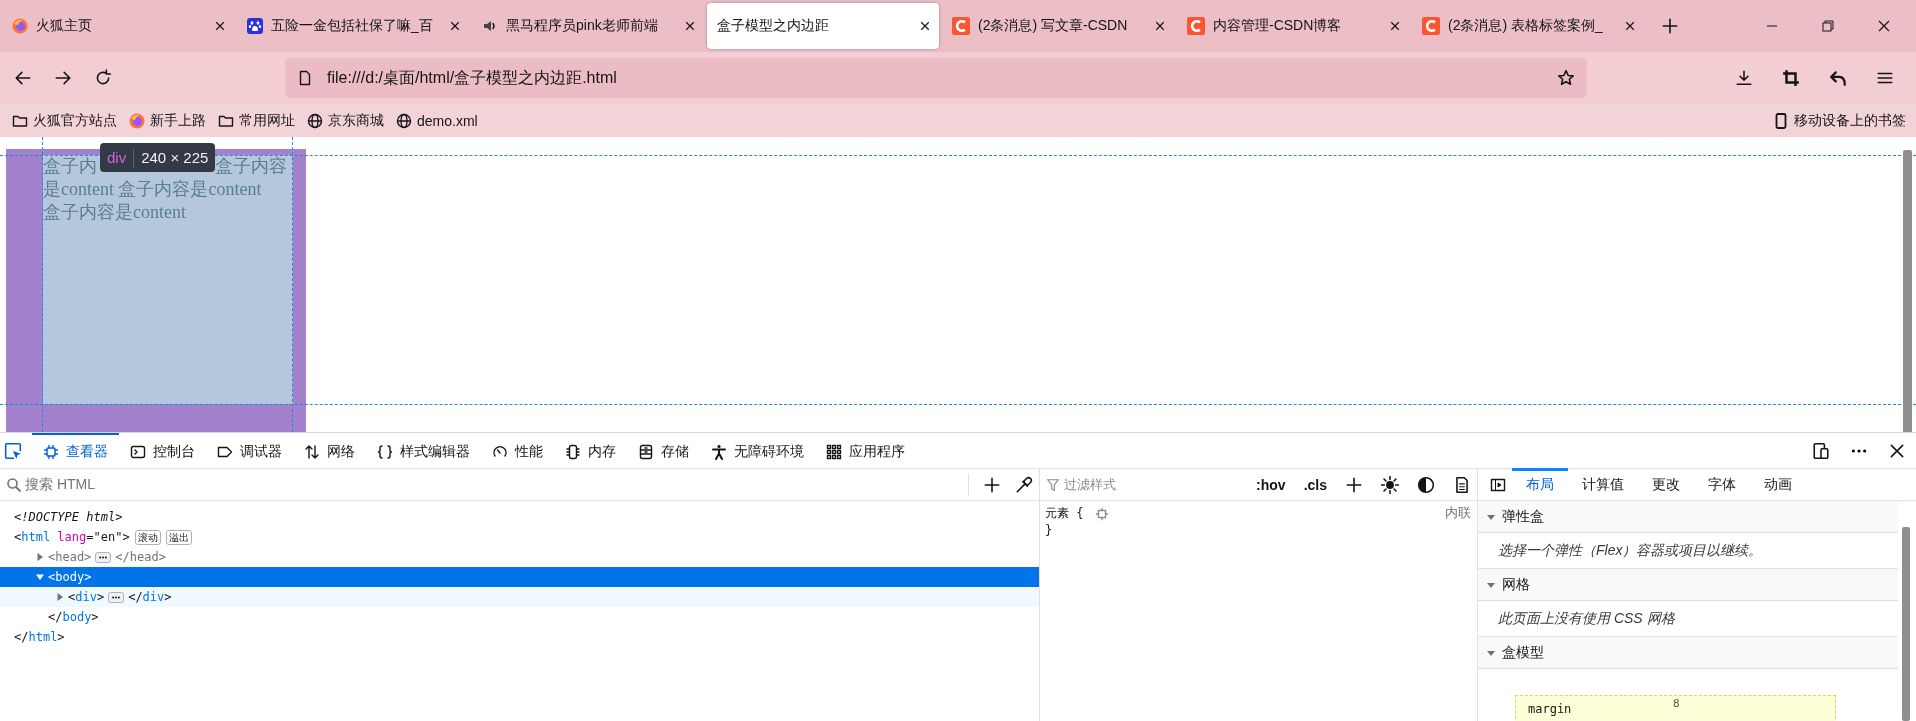  Describe the element at coordinates (1550, 709) in the screenshot. I see `margin-label: margin` at that location.